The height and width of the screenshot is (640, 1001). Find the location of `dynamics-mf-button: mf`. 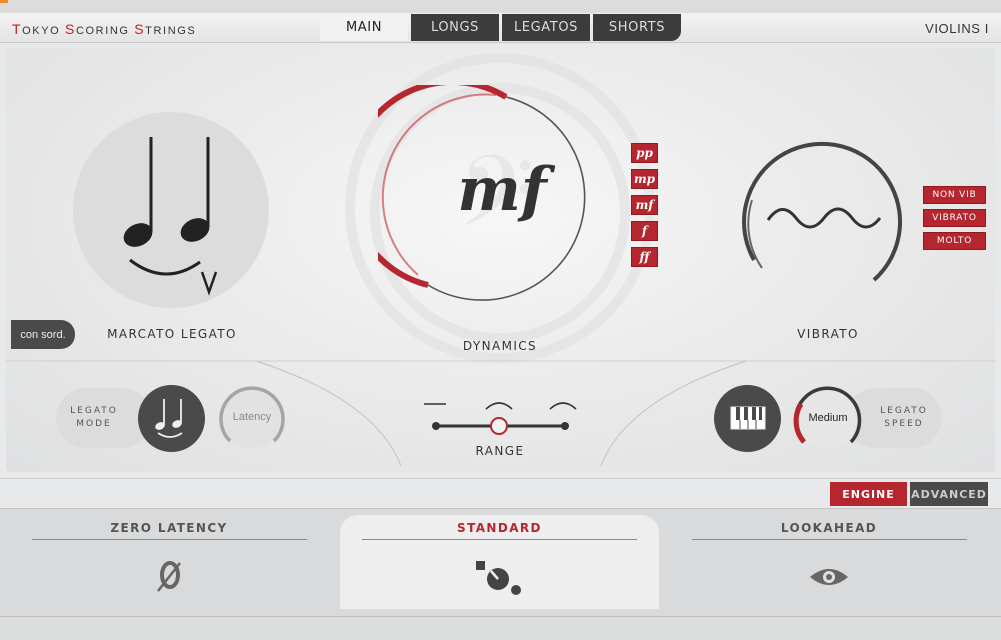

dynamics-mf-button: mf is located at coordinates (644, 205).